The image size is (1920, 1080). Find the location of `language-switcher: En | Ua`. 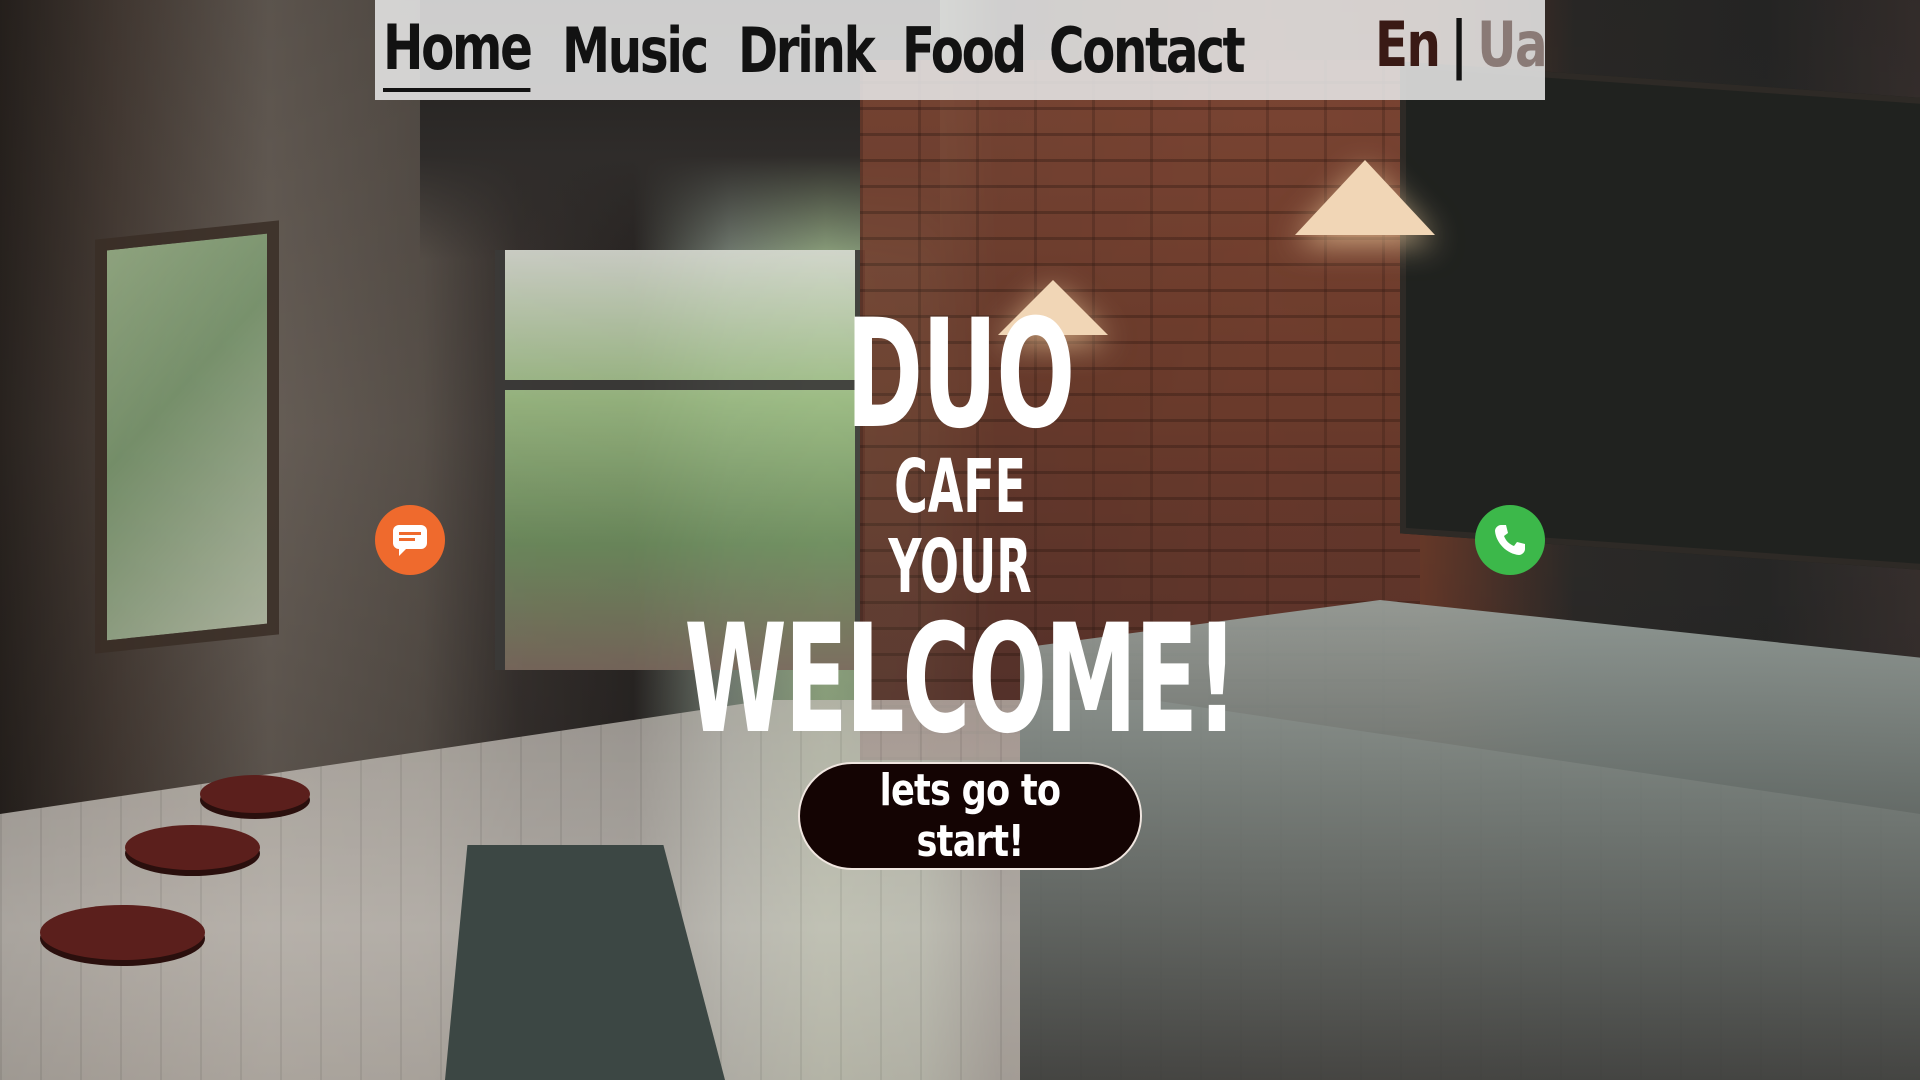

language-switcher: En | Ua is located at coordinates (1461, 44).